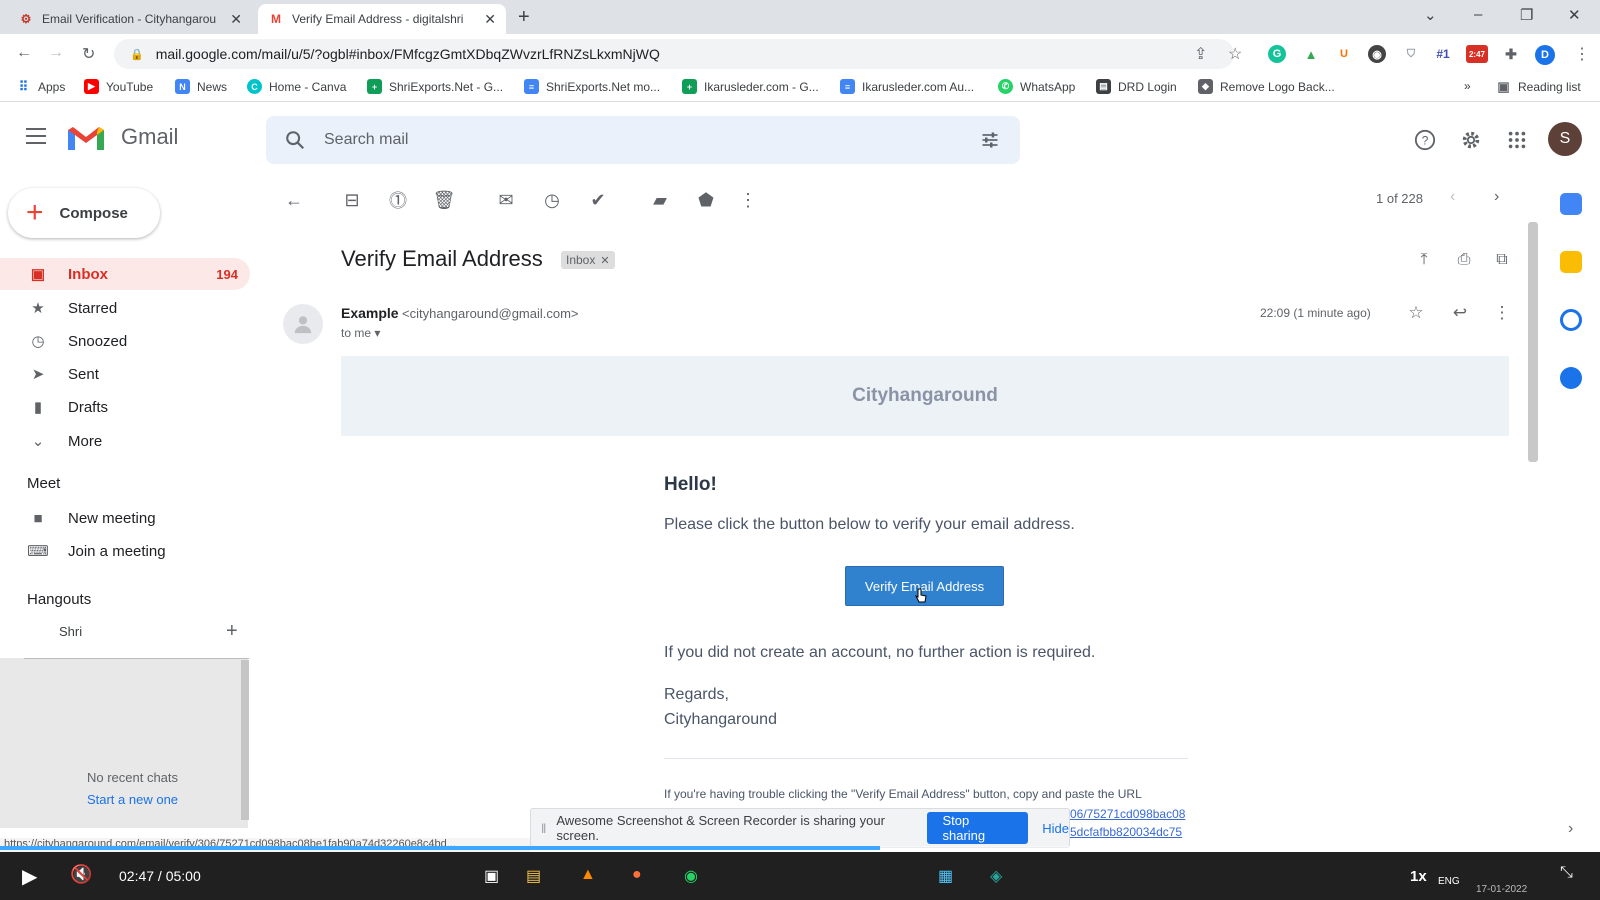 The image size is (1600, 900). Describe the element at coordinates (1467, 86) in the screenshot. I see `bookmarks-overflow-icon: »` at that location.